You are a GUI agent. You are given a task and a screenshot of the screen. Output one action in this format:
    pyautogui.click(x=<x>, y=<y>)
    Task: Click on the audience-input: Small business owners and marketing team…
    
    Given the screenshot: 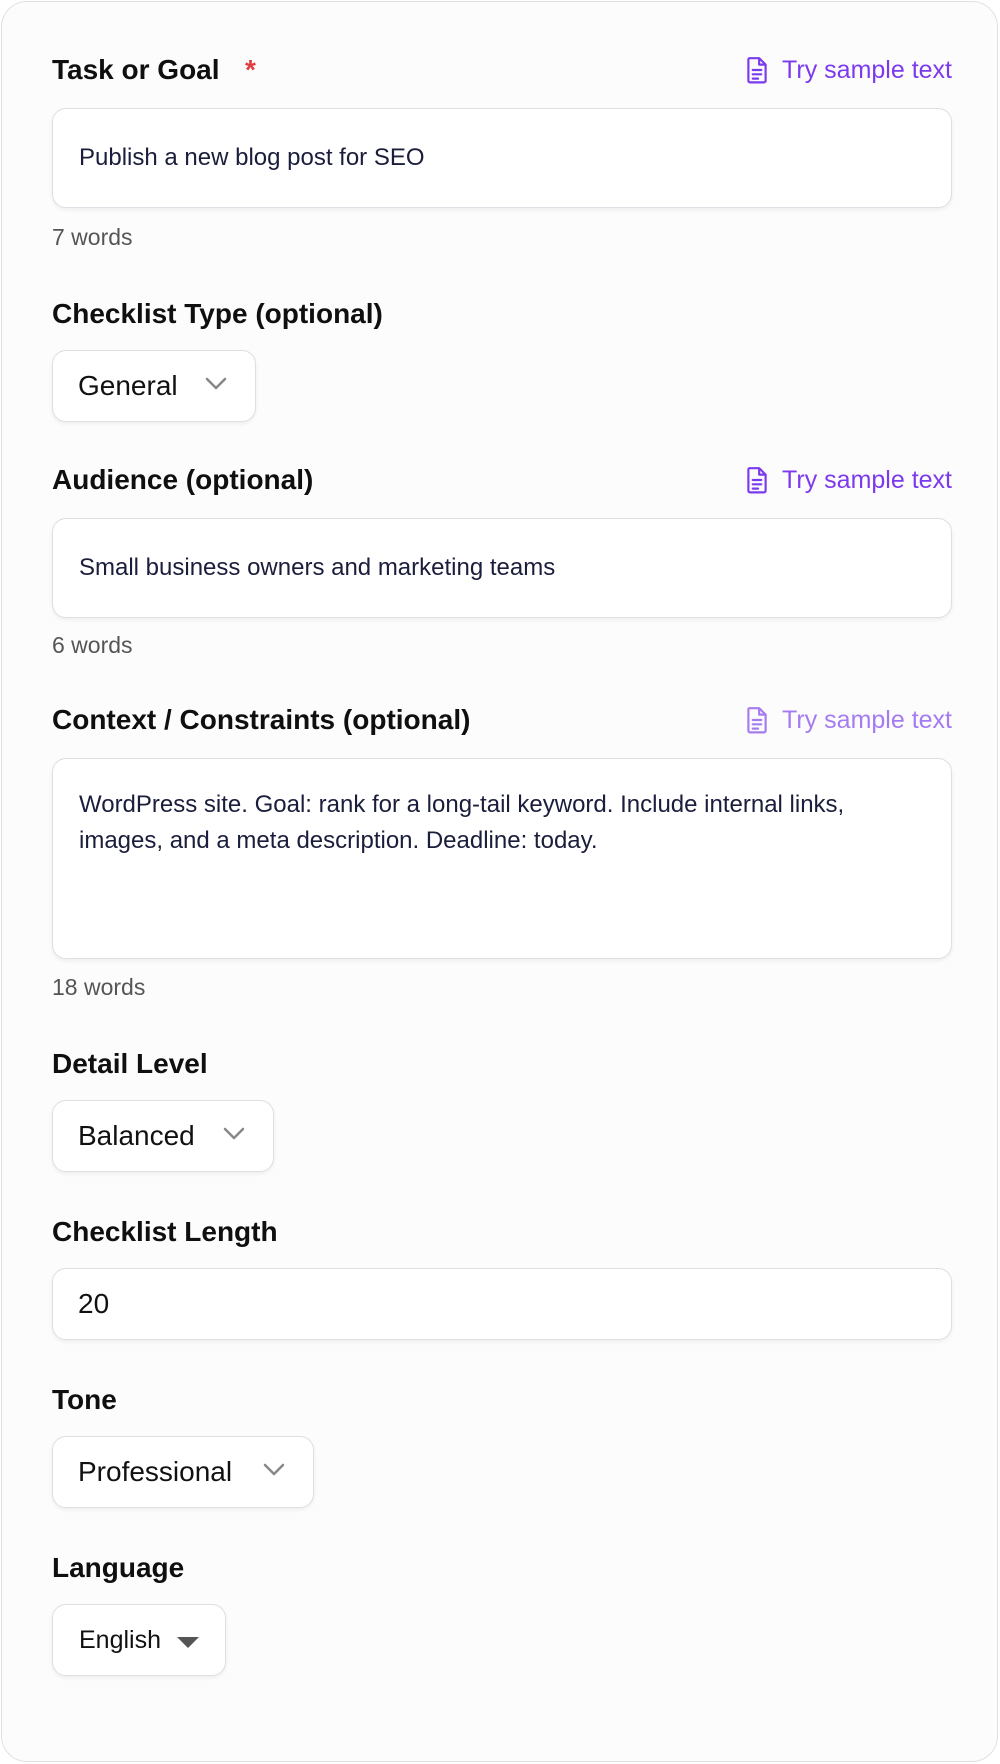 What is the action you would take?
    pyautogui.click(x=502, y=568)
    